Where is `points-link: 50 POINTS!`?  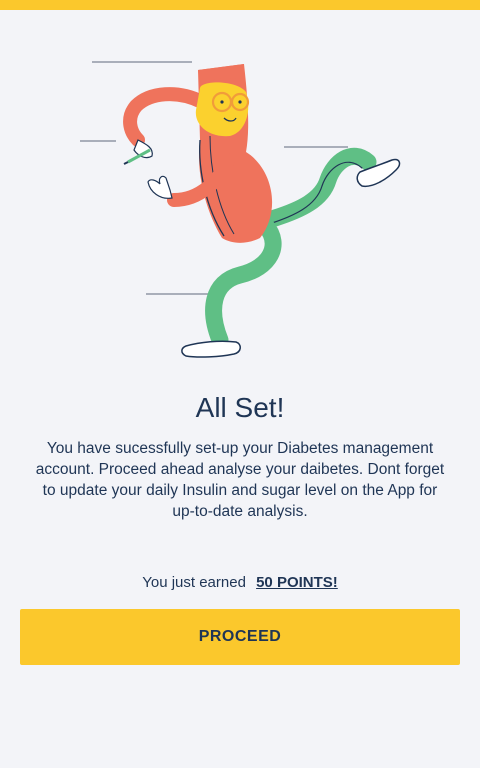 points-link: 50 POINTS! is located at coordinates (297, 582).